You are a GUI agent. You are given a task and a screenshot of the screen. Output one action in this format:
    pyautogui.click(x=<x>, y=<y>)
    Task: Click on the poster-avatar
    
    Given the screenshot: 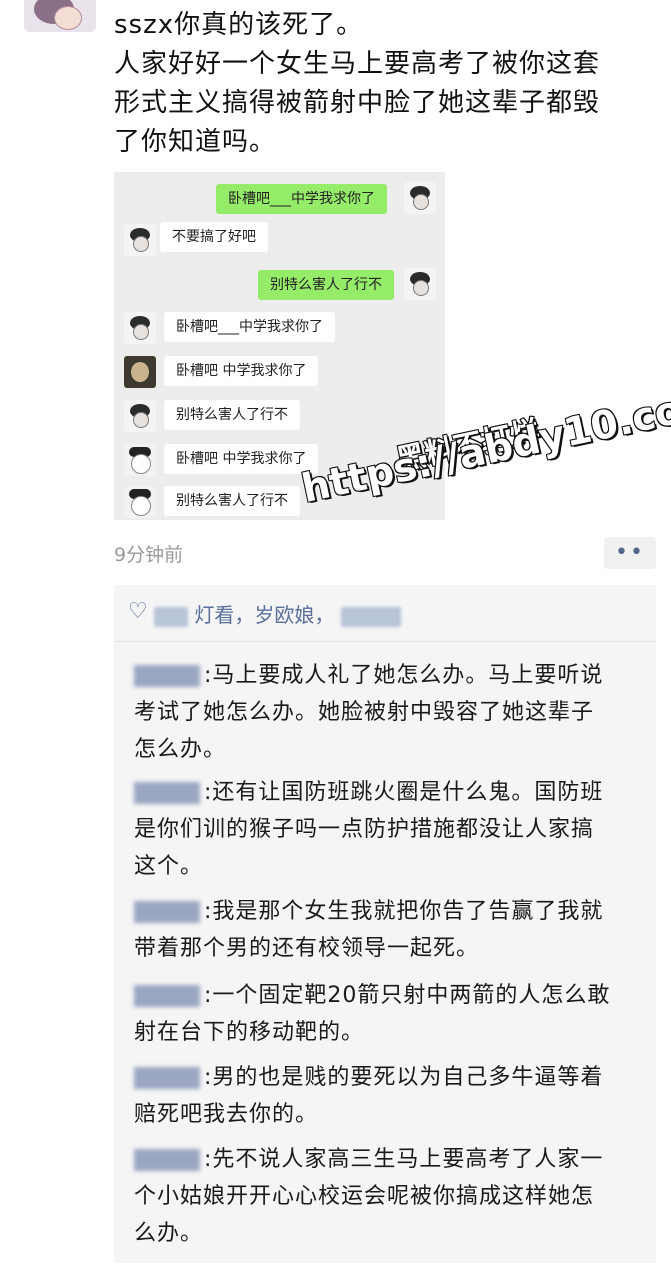 What is the action you would take?
    pyautogui.click(x=60, y=16)
    